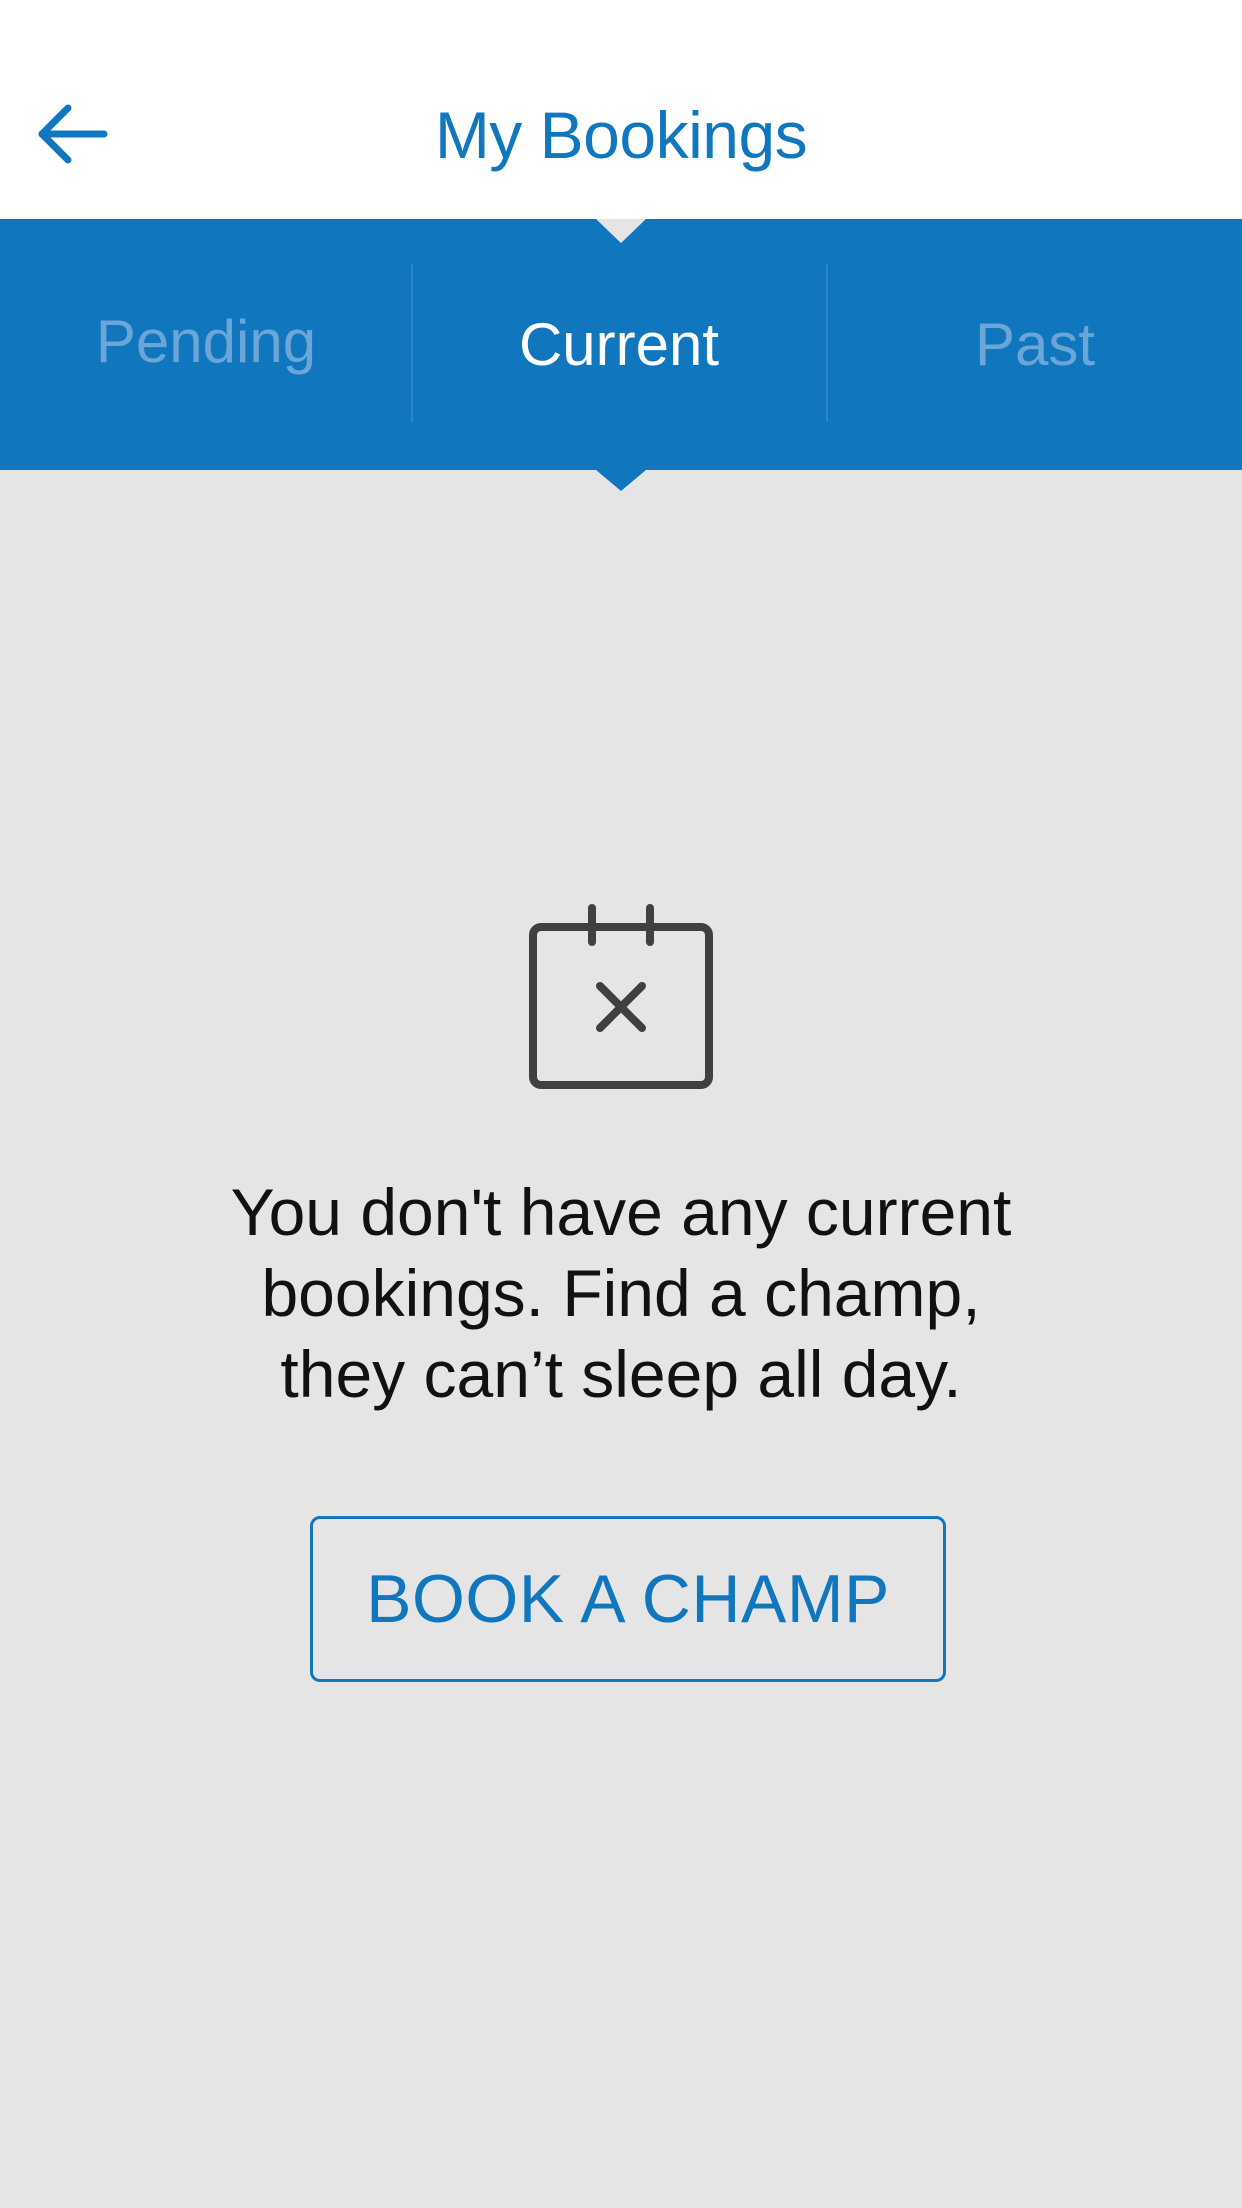 The width and height of the screenshot is (1242, 2208). I want to click on tab-bar: Pending Current Past, so click(621, 355).